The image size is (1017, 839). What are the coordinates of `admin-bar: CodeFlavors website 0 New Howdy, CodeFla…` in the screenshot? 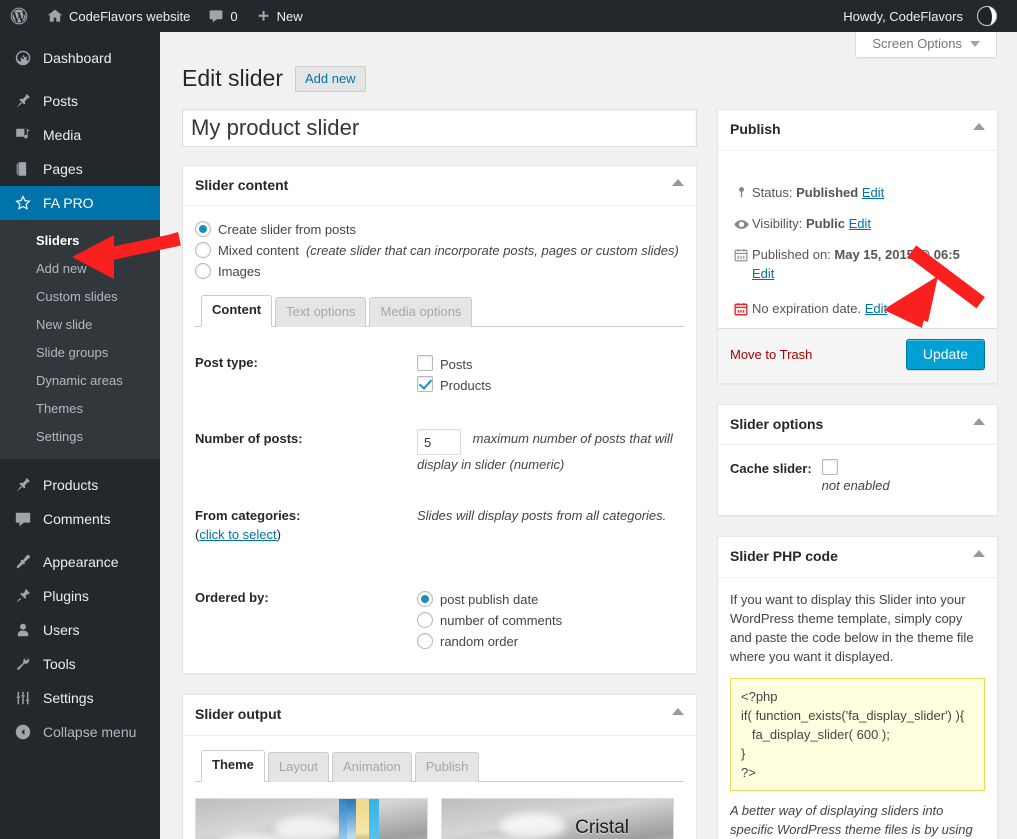 It's located at (508, 16).